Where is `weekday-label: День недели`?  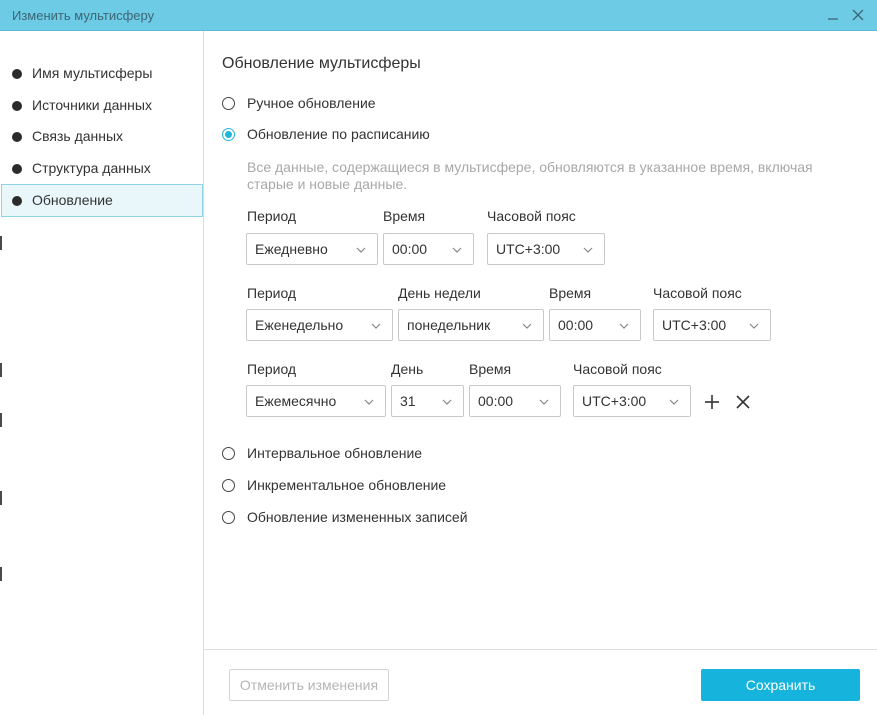
weekday-label: День недели is located at coordinates (439, 293).